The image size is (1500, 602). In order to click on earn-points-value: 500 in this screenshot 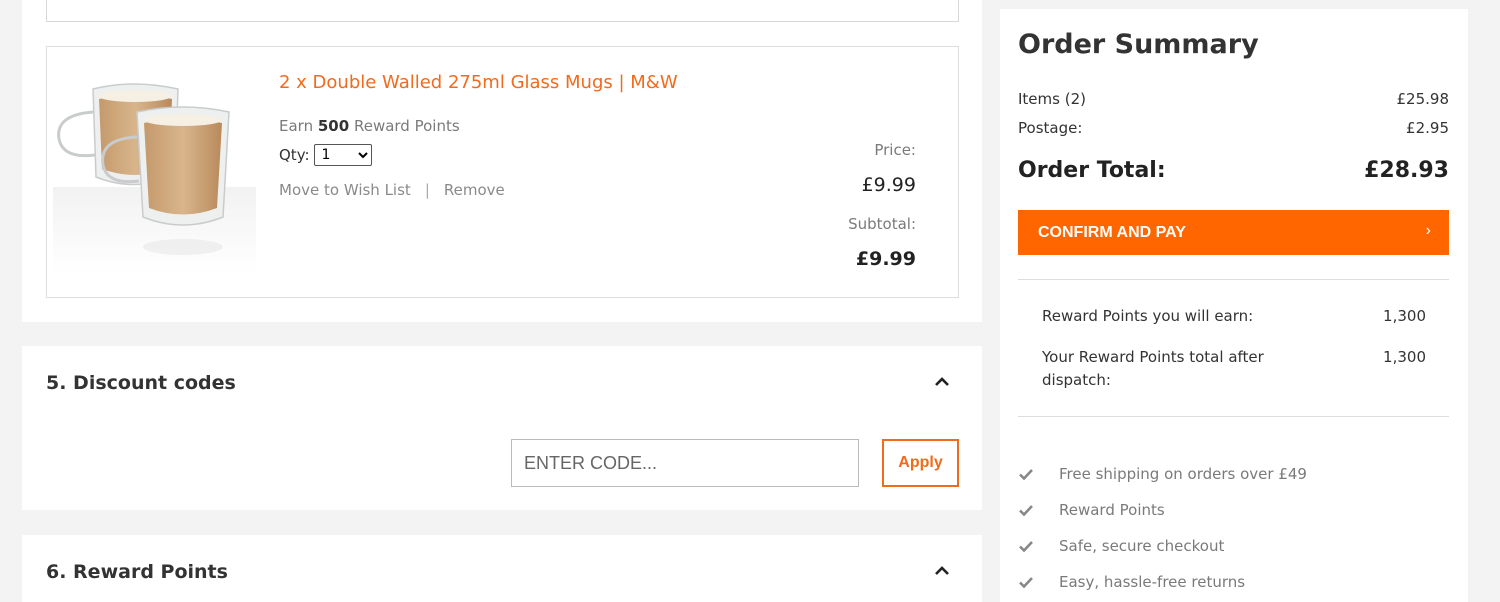, I will do `click(333, 126)`.